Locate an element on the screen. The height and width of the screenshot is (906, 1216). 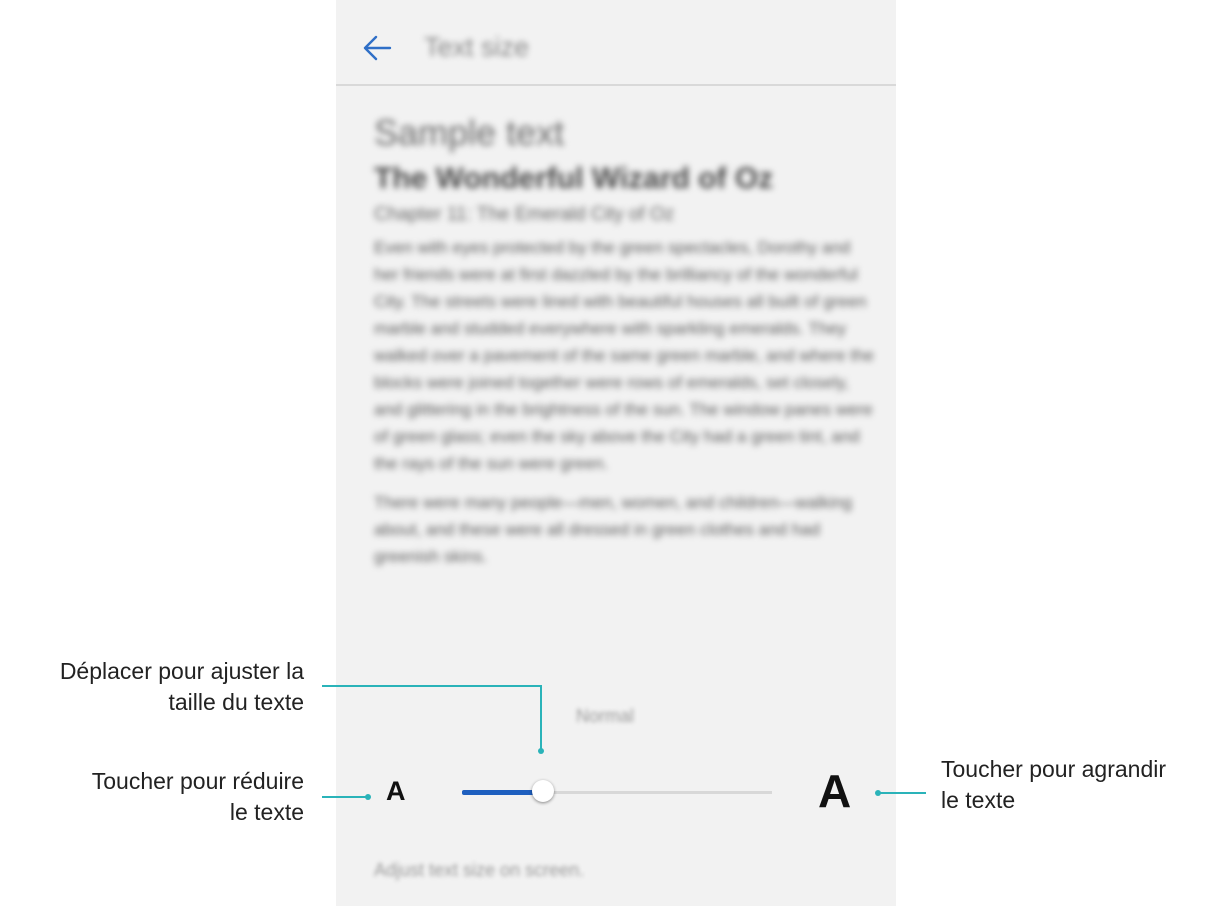
slider-thumb is located at coordinates (542, 791).